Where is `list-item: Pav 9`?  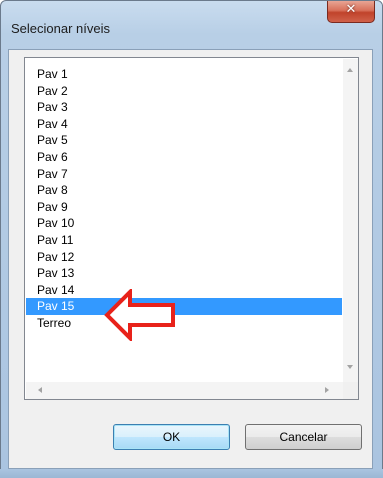
list-item: Pav 9 is located at coordinates (184, 207).